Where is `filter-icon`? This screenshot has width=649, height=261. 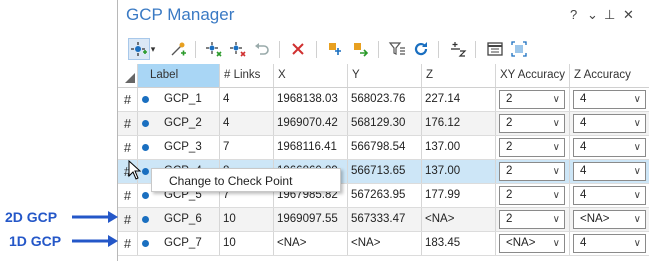
filter-icon is located at coordinates (397, 49).